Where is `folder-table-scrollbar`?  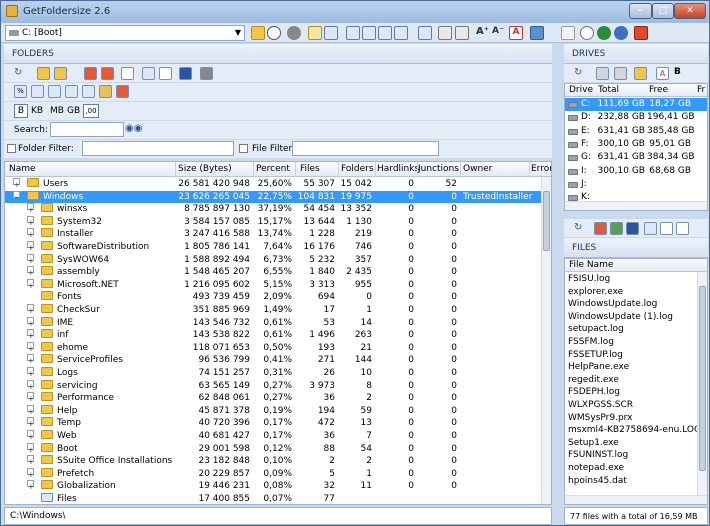 folder-table-scrollbar is located at coordinates (546, 340).